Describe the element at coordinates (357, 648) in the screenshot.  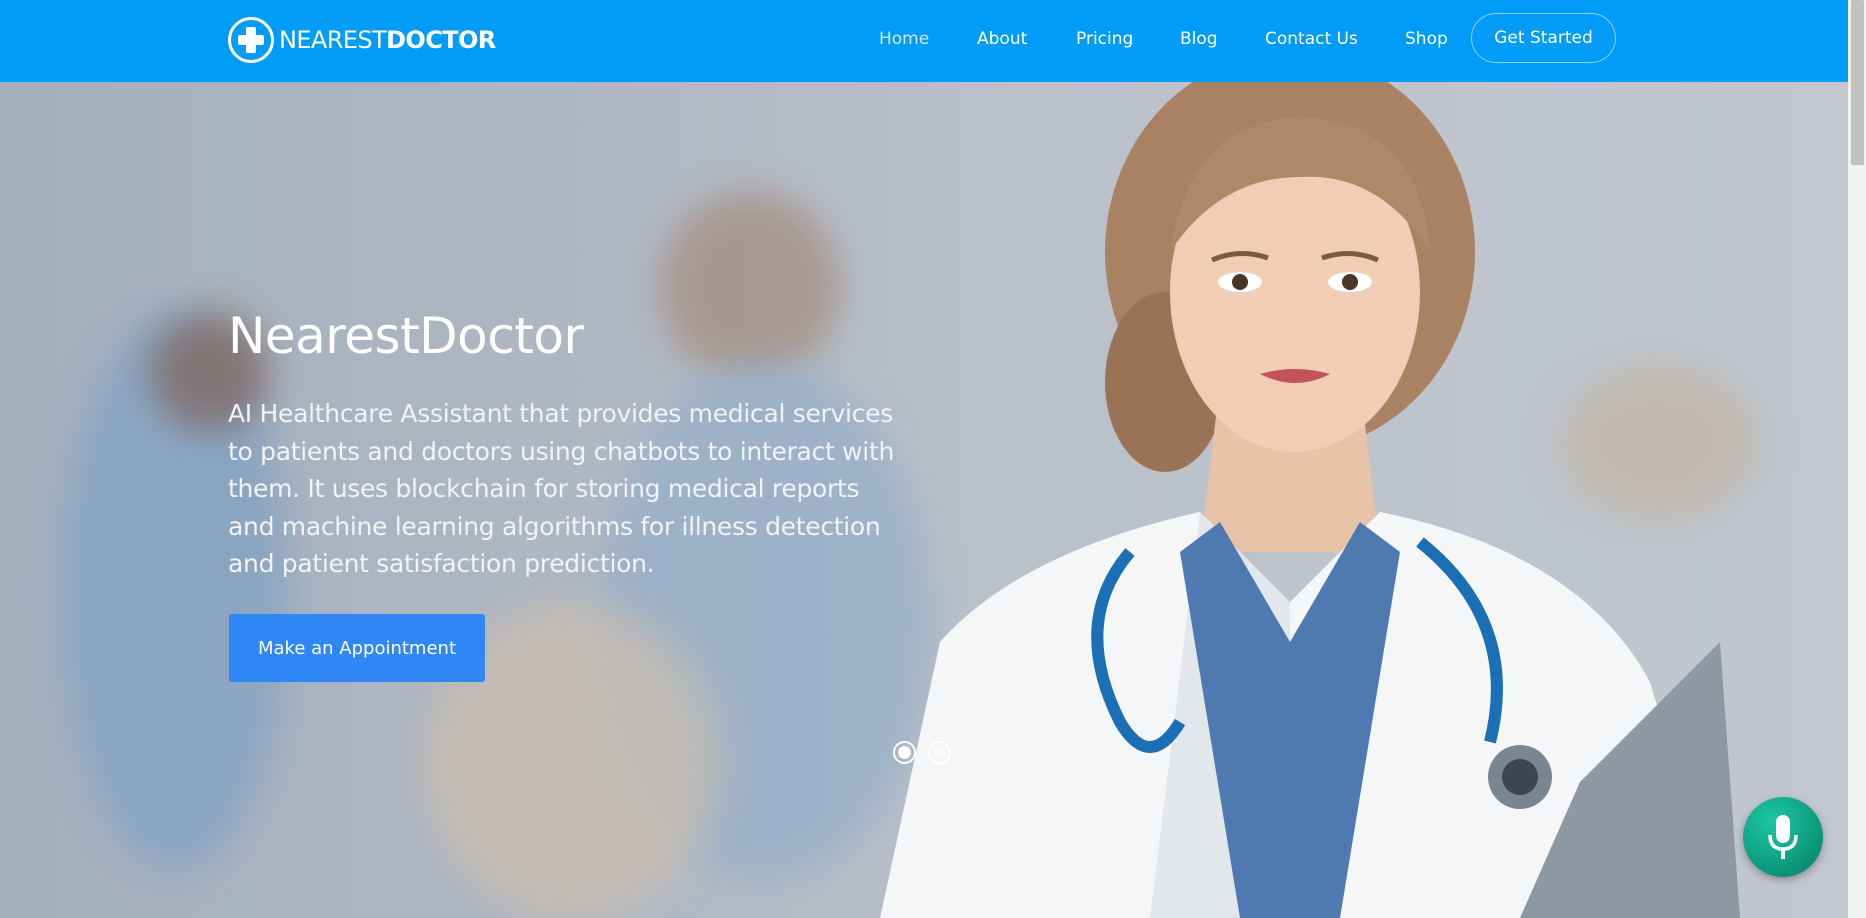
I see `make-appointment-button: Make an Appointment` at that location.